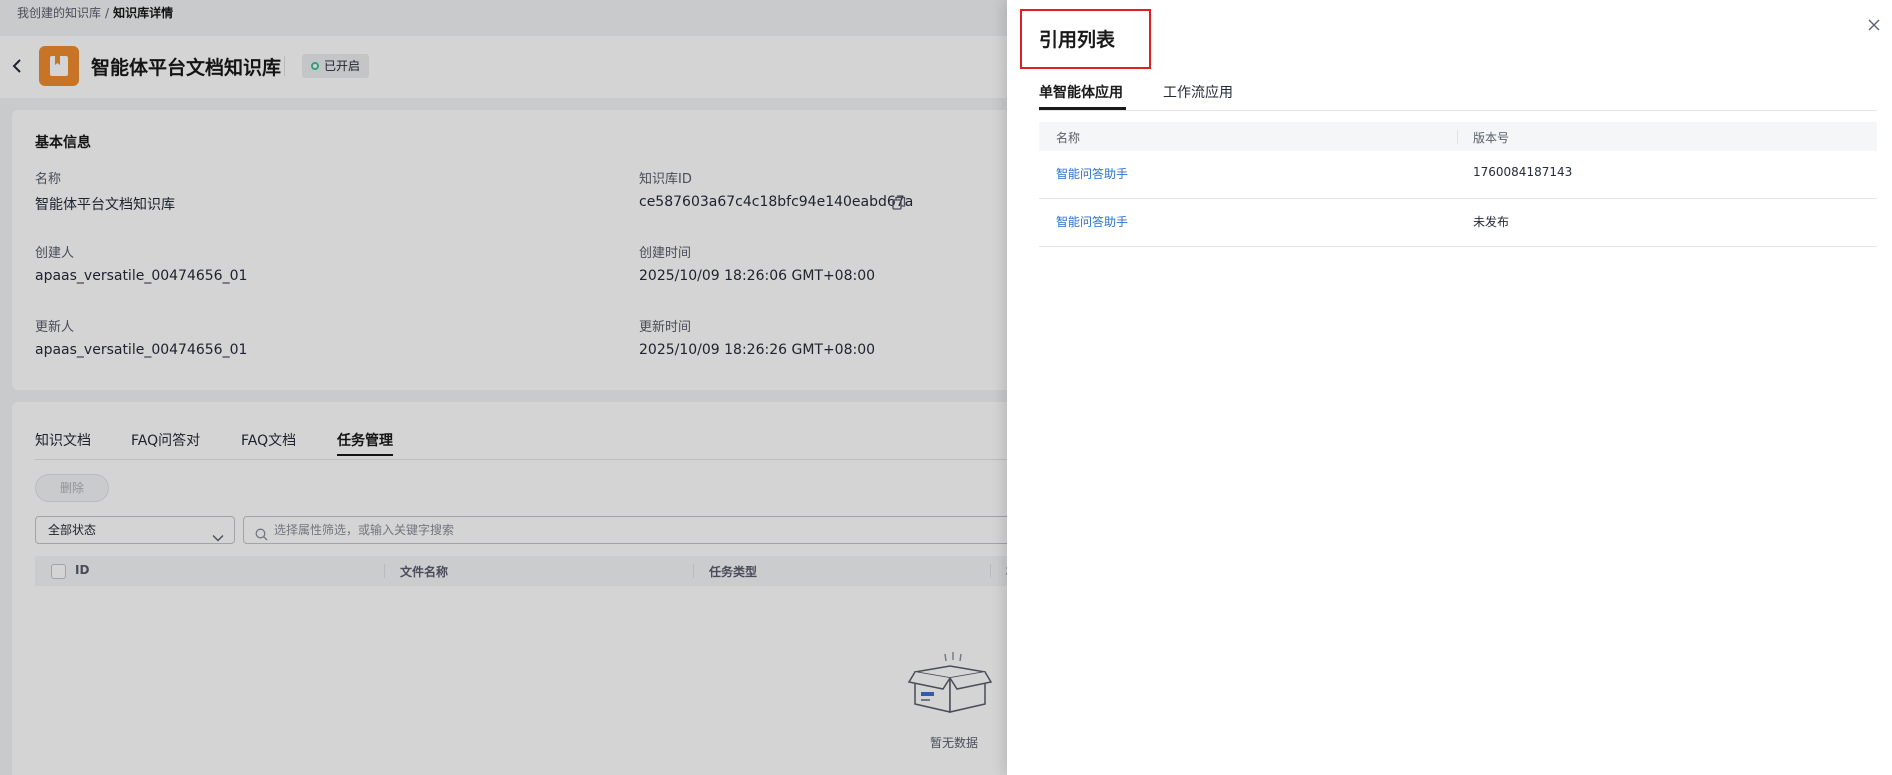 Image resolution: width=1892 pixels, height=775 pixels. I want to click on column-name: 名称, so click(1068, 138).